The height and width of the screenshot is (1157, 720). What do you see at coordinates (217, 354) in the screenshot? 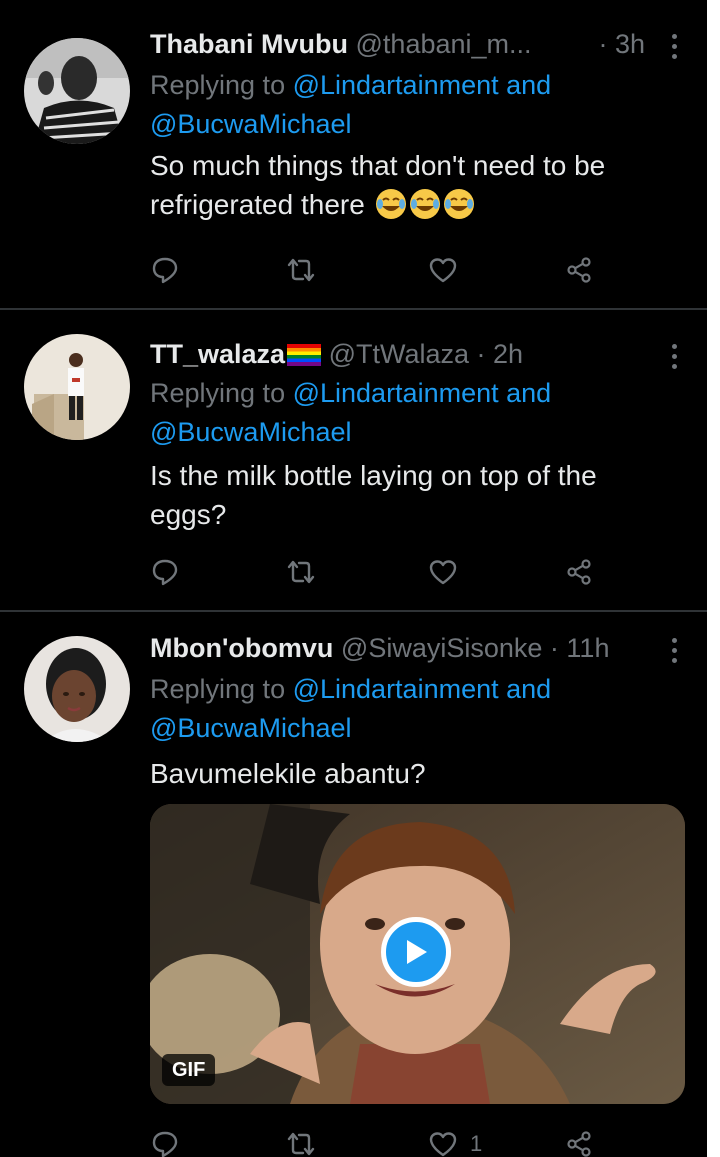
I see `display-name: TT_walaza` at bounding box center [217, 354].